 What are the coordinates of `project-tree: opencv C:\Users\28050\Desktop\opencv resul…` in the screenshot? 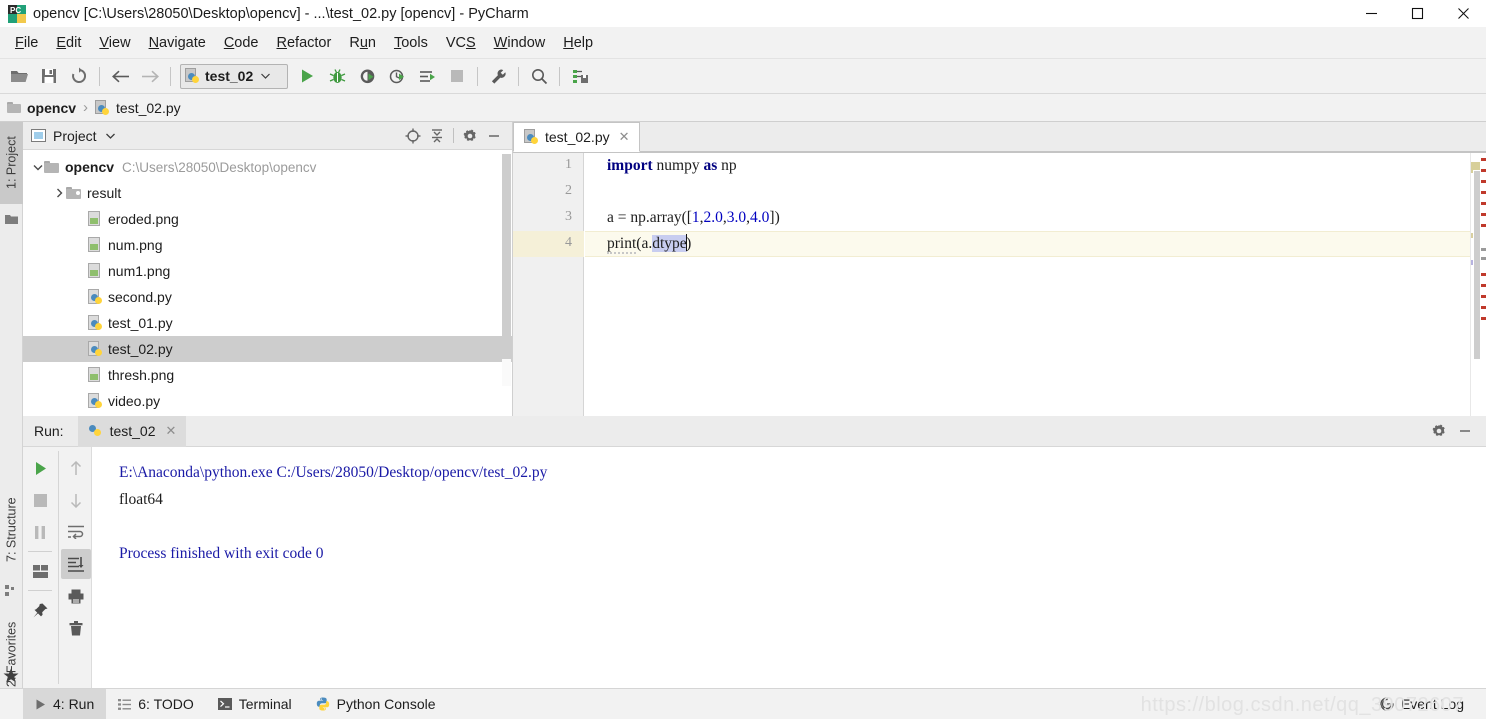 It's located at (267, 283).